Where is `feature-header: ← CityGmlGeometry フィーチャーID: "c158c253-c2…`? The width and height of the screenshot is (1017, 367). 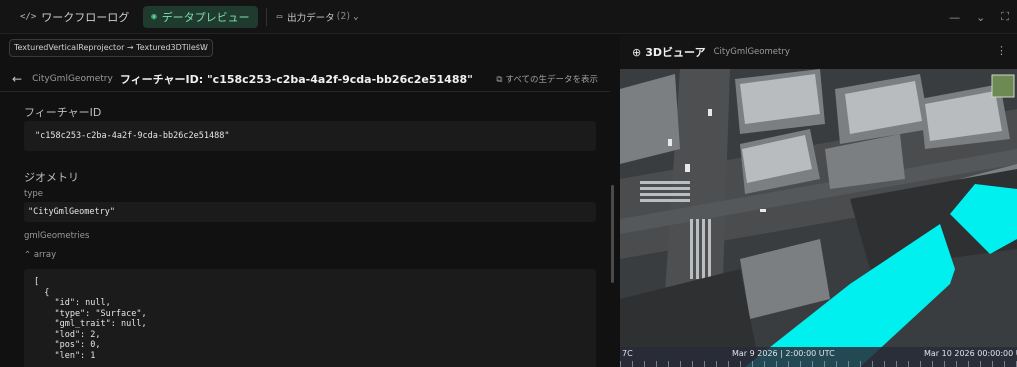
feature-header: ← CityGmlGeometry フィーチャーID: "c158c253-c2… is located at coordinates (305, 79).